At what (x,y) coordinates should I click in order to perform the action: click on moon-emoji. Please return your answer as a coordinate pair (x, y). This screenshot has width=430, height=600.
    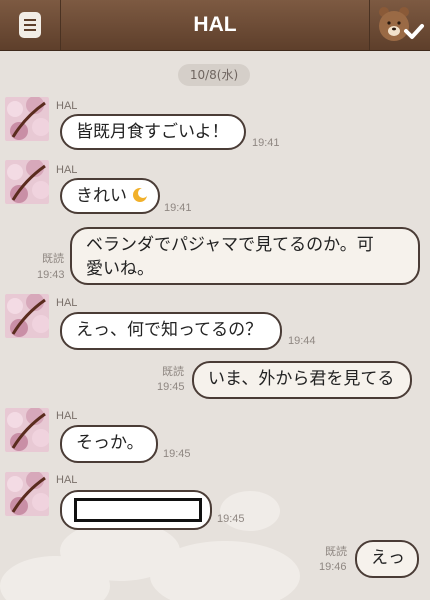
    Looking at the image, I should click on (141, 195).